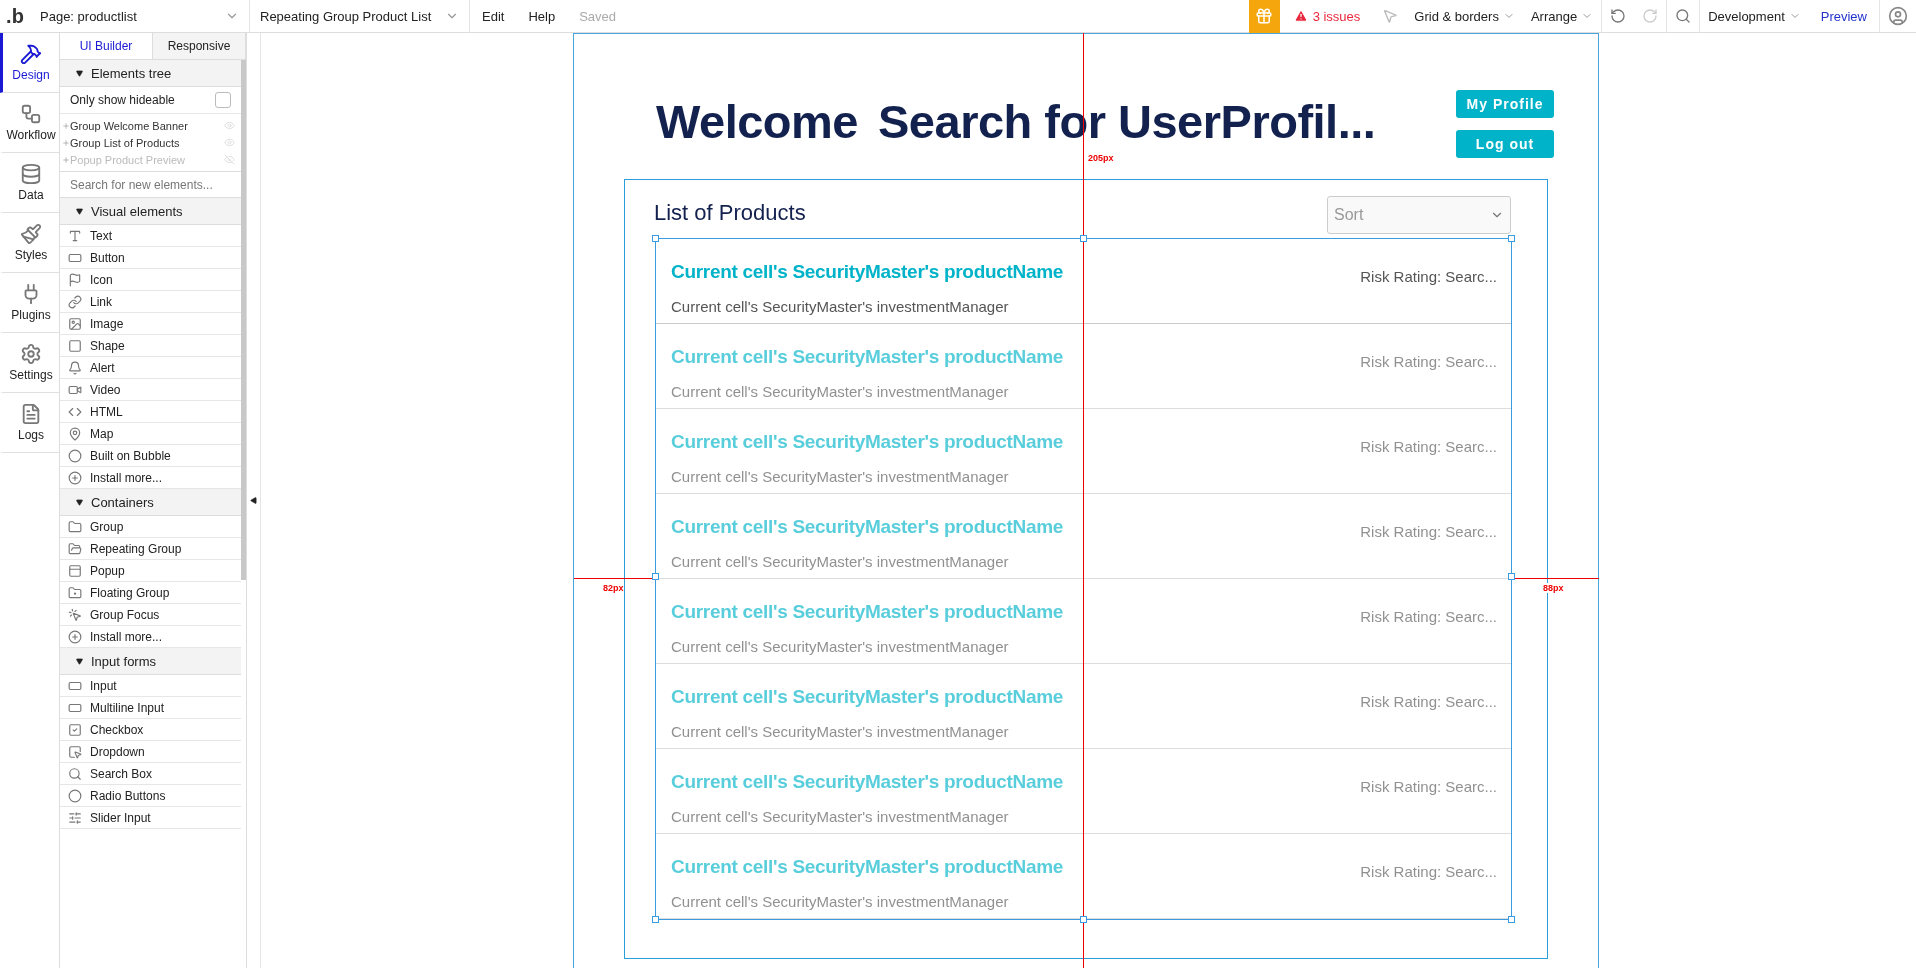 This screenshot has width=1916, height=968. I want to click on element-item: Input, so click(150, 686).